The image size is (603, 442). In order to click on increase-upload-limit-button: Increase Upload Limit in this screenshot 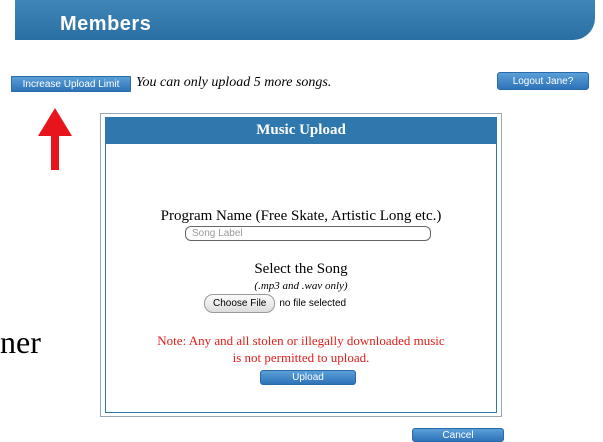, I will do `click(71, 84)`.